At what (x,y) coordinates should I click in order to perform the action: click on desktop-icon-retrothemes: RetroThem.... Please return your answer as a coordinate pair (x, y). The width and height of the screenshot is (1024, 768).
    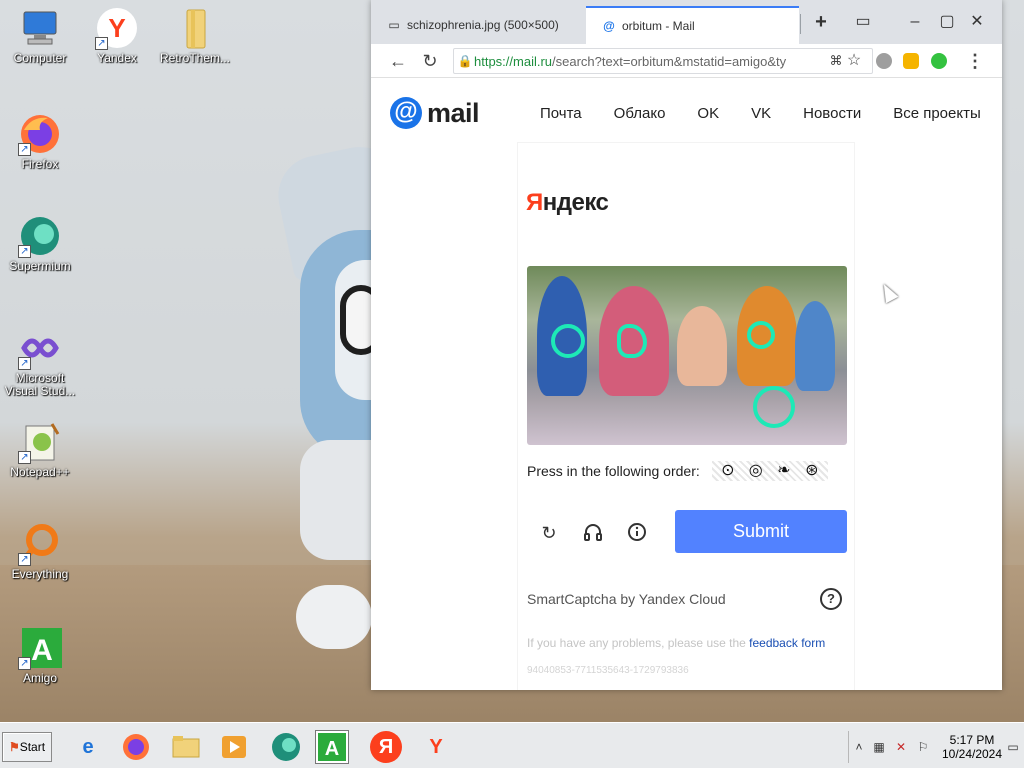
    Looking at the image, I should click on (195, 35).